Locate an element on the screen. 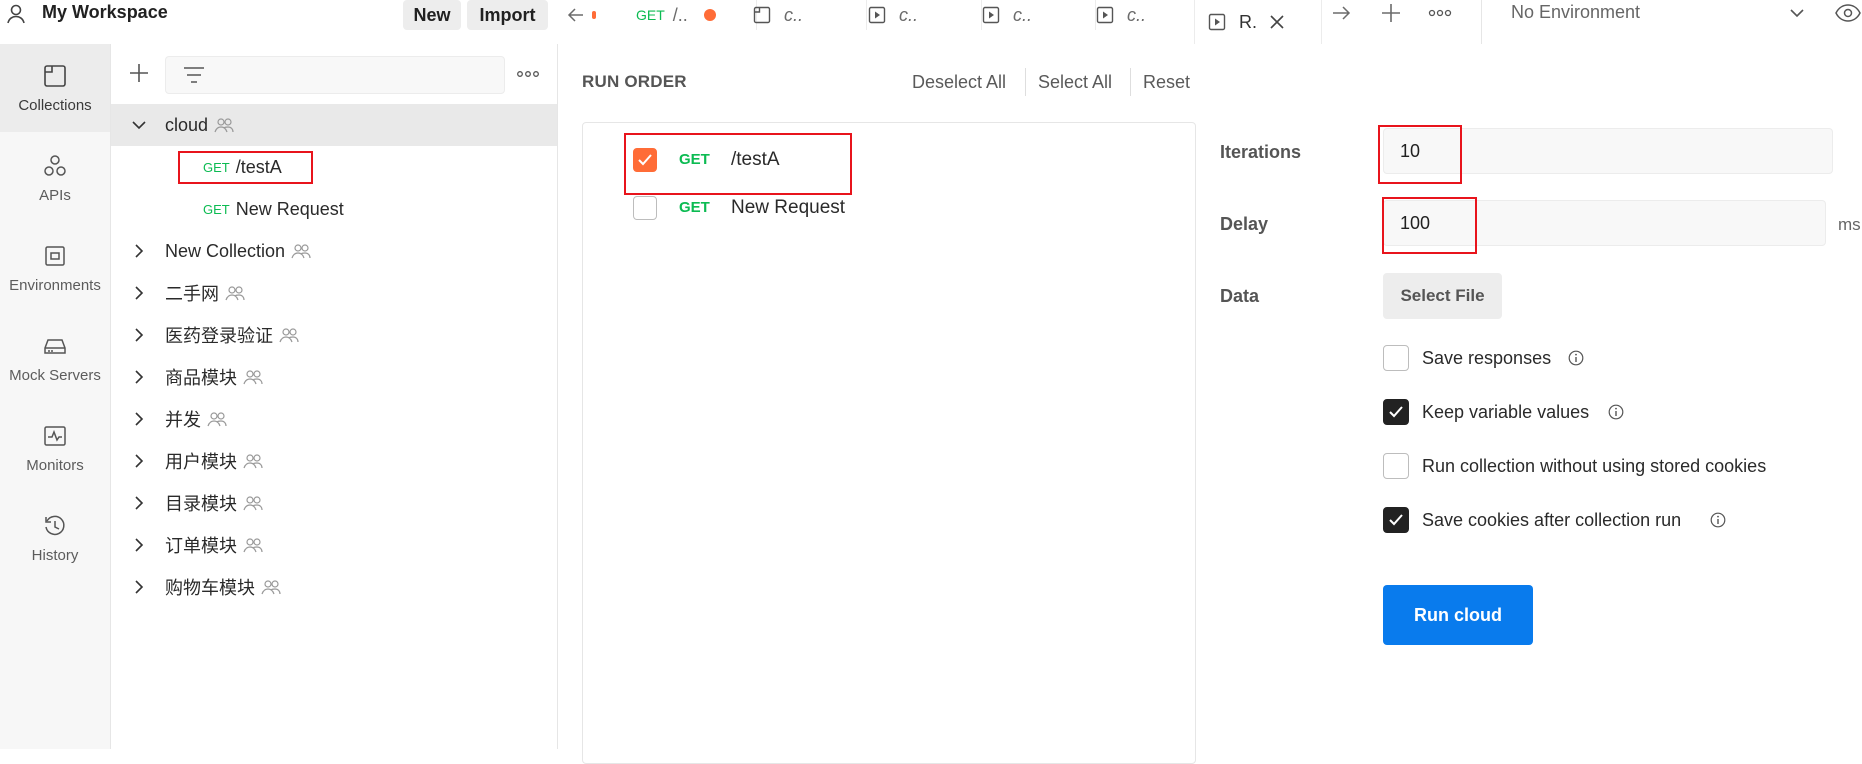  delay-input: 100 is located at coordinates (1604, 223).